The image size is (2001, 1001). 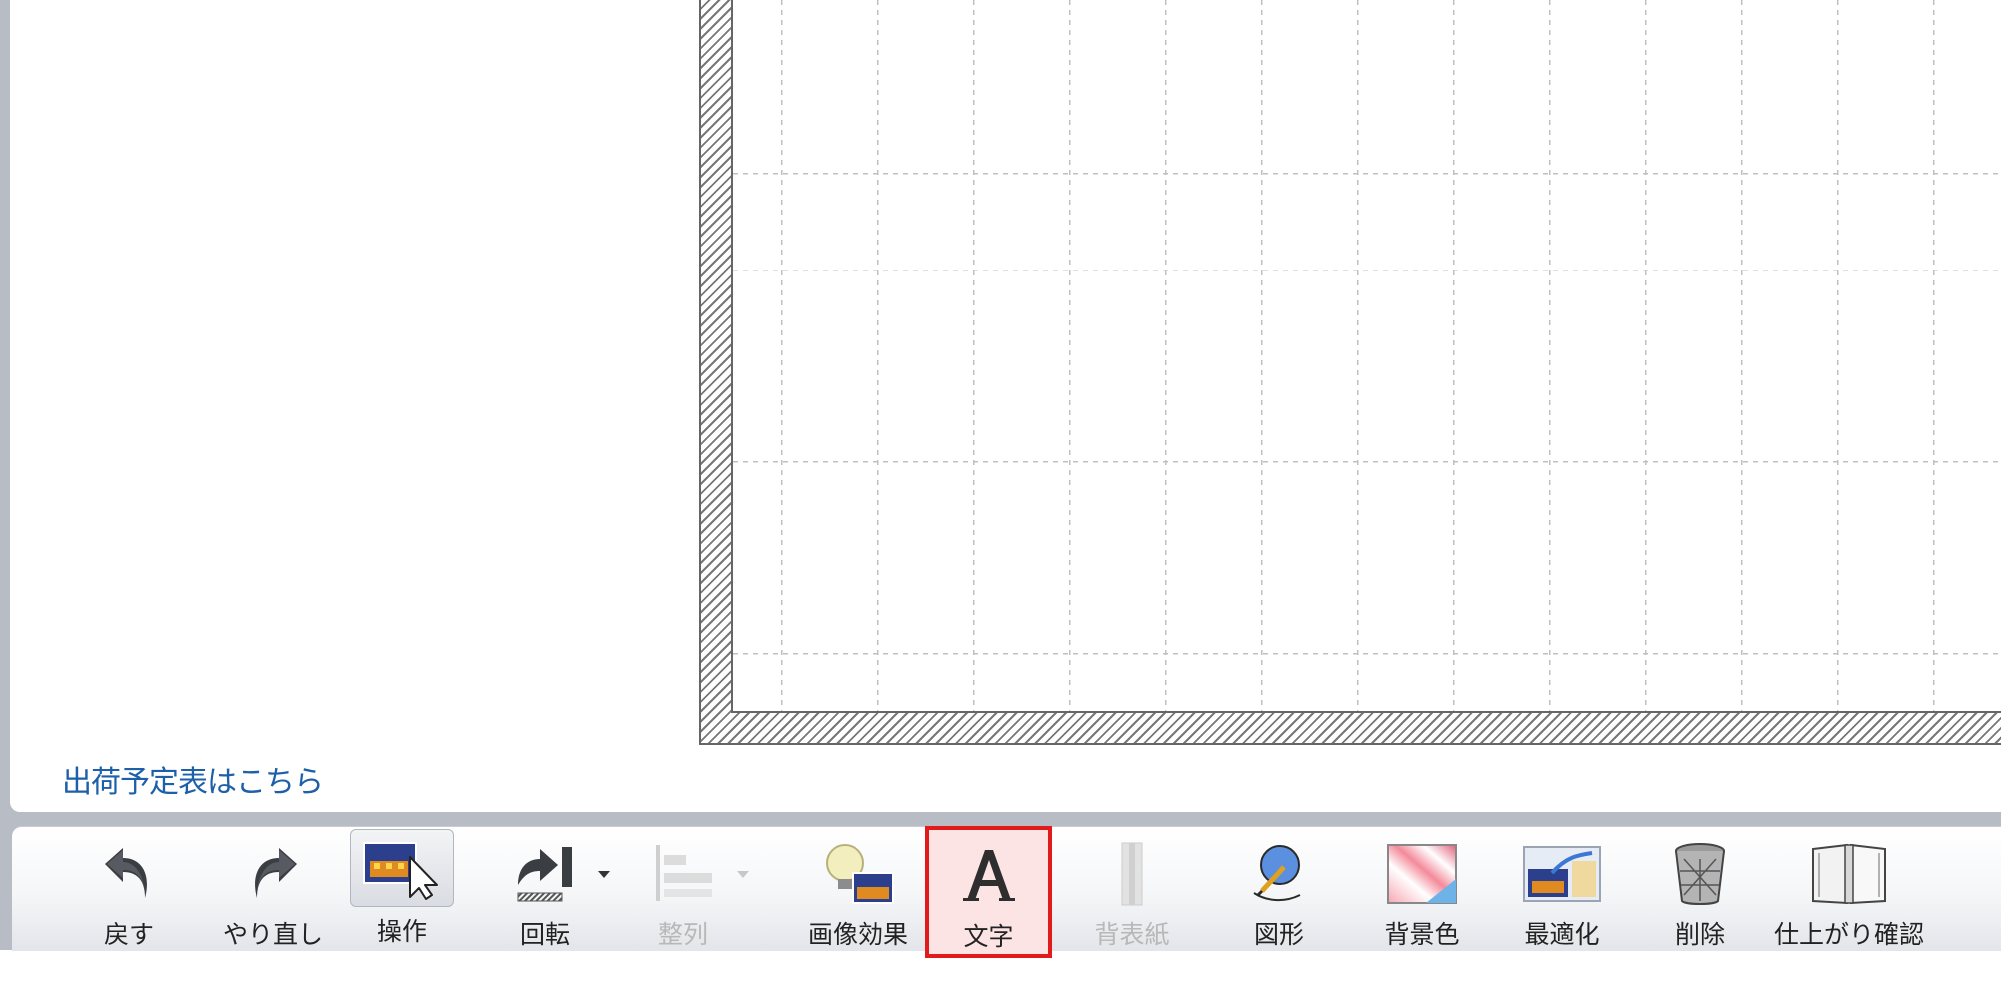 What do you see at coordinates (1422, 934) in the screenshot?
I see `background-color-label: 背景色` at bounding box center [1422, 934].